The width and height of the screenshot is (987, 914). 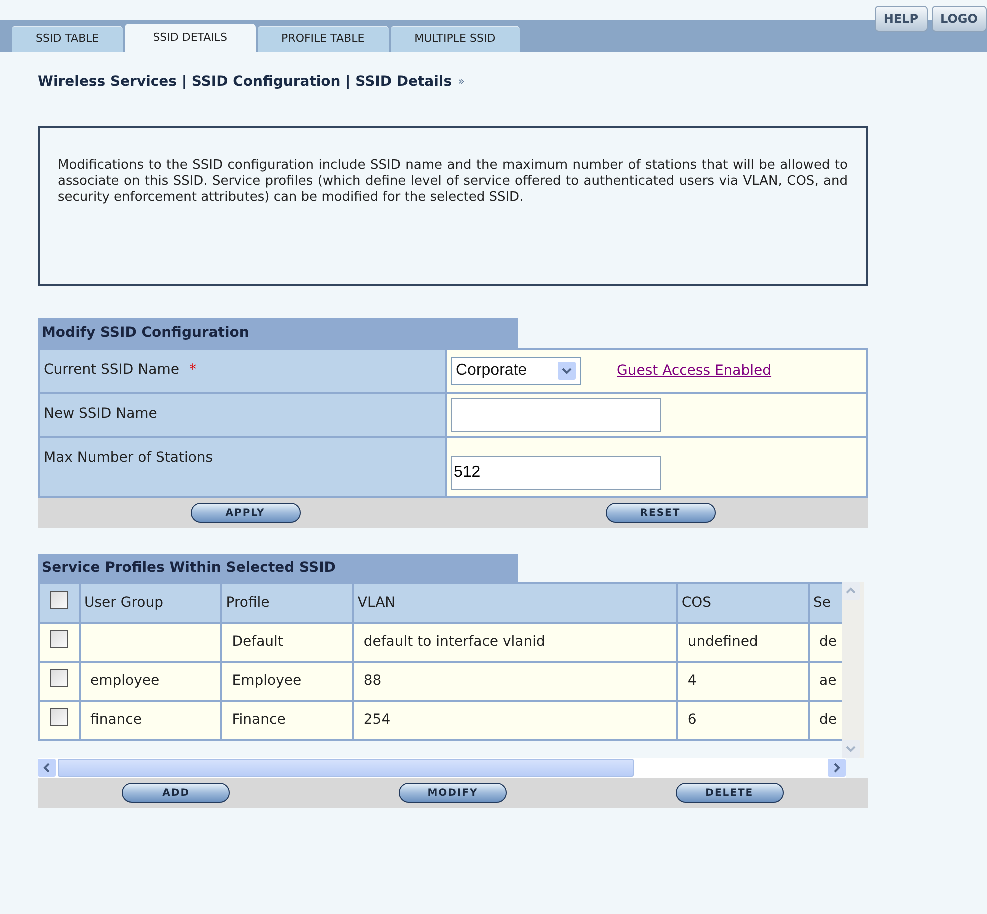 I want to click on column-header: VLAN, so click(x=514, y=603).